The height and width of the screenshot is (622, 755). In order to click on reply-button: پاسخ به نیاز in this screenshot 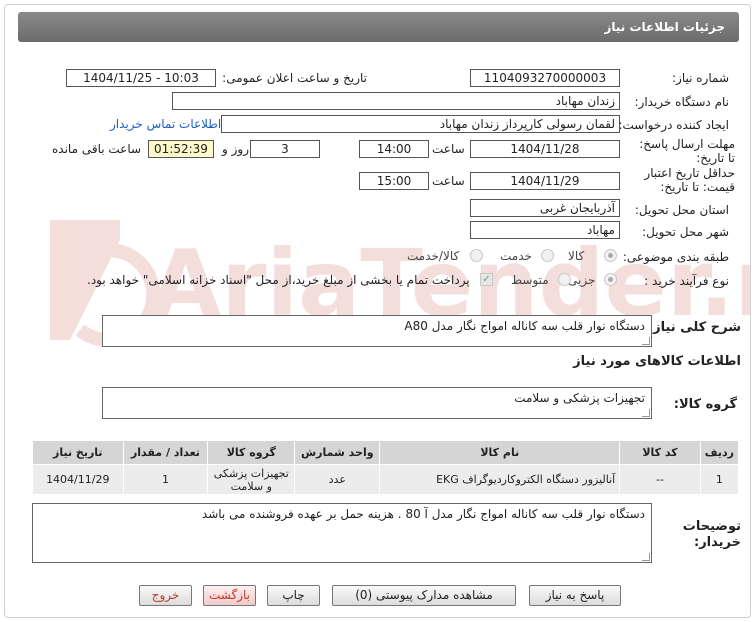, I will do `click(575, 595)`.